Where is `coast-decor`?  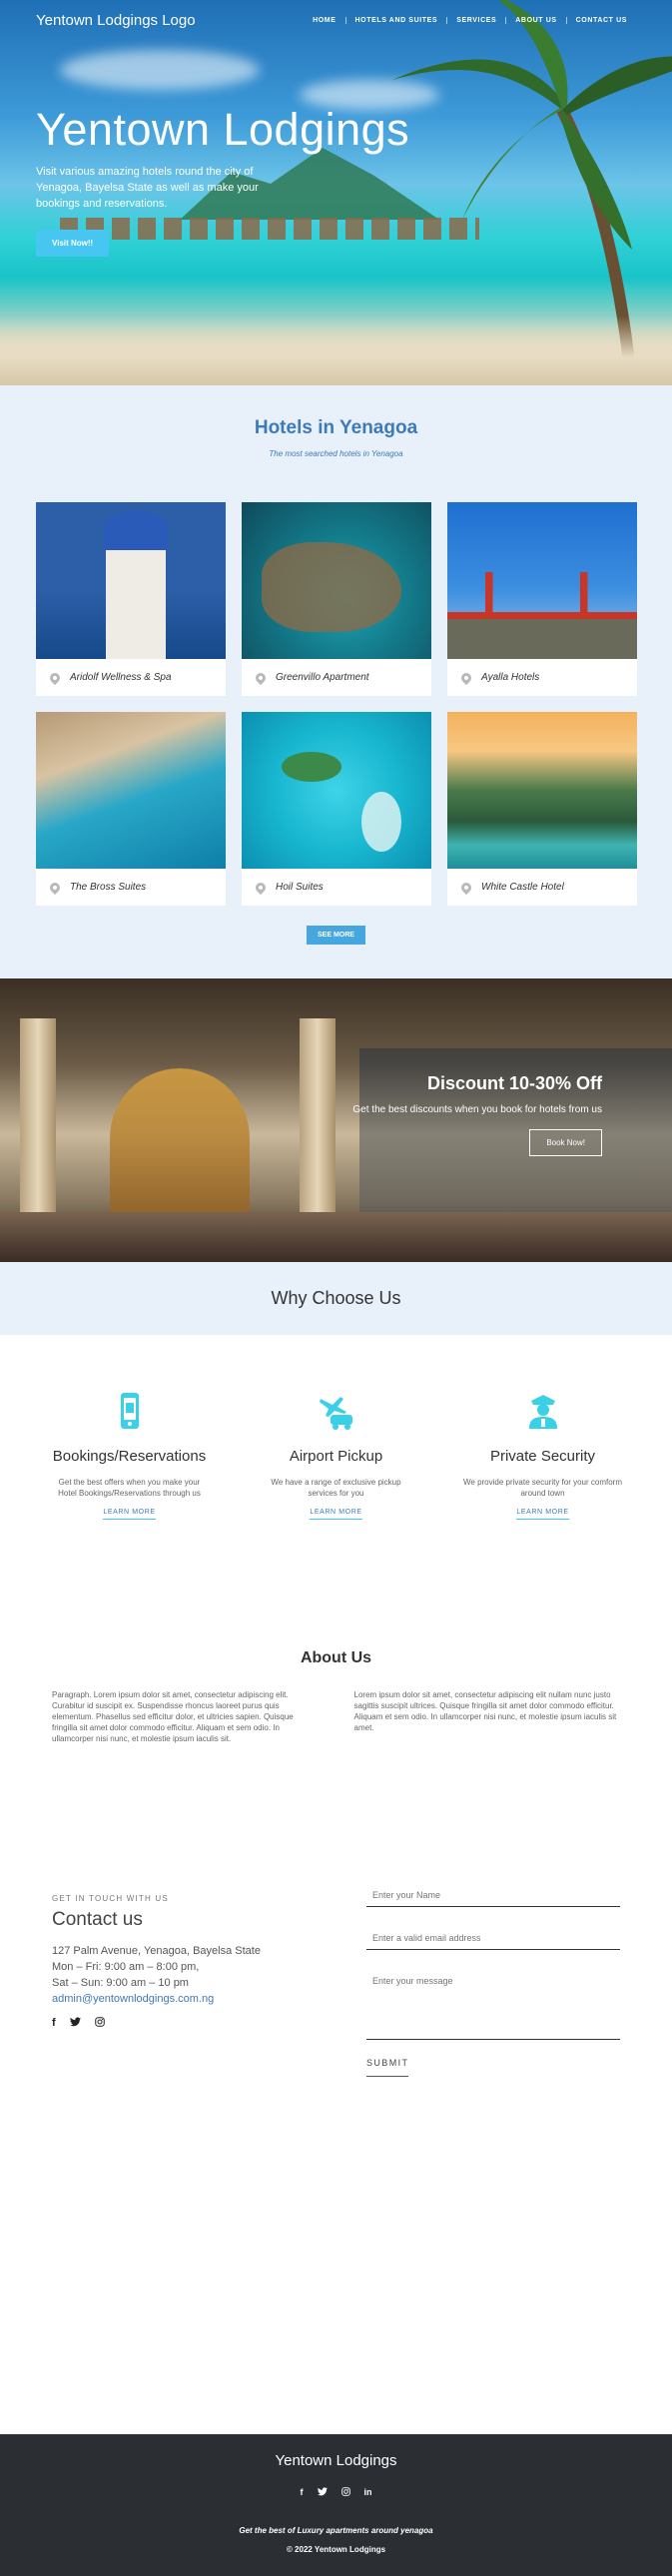
coast-decor is located at coordinates (332, 587).